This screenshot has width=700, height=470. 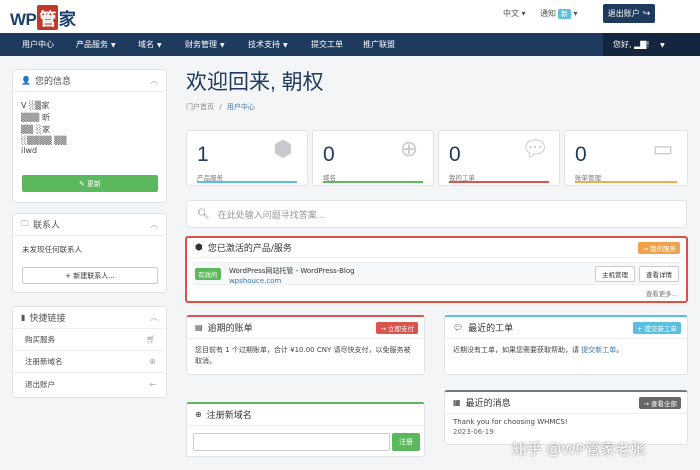 What do you see at coordinates (566, 422) in the screenshot?
I see `news-message: Thank you for choosing WHMCS!` at bounding box center [566, 422].